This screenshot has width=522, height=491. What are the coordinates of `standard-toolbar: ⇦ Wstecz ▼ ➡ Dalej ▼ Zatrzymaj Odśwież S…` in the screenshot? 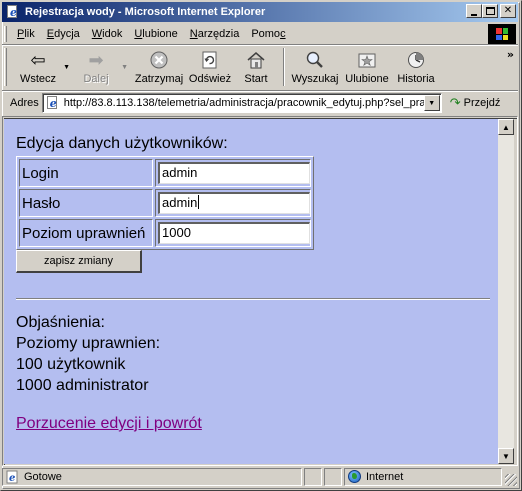 It's located at (260, 68).